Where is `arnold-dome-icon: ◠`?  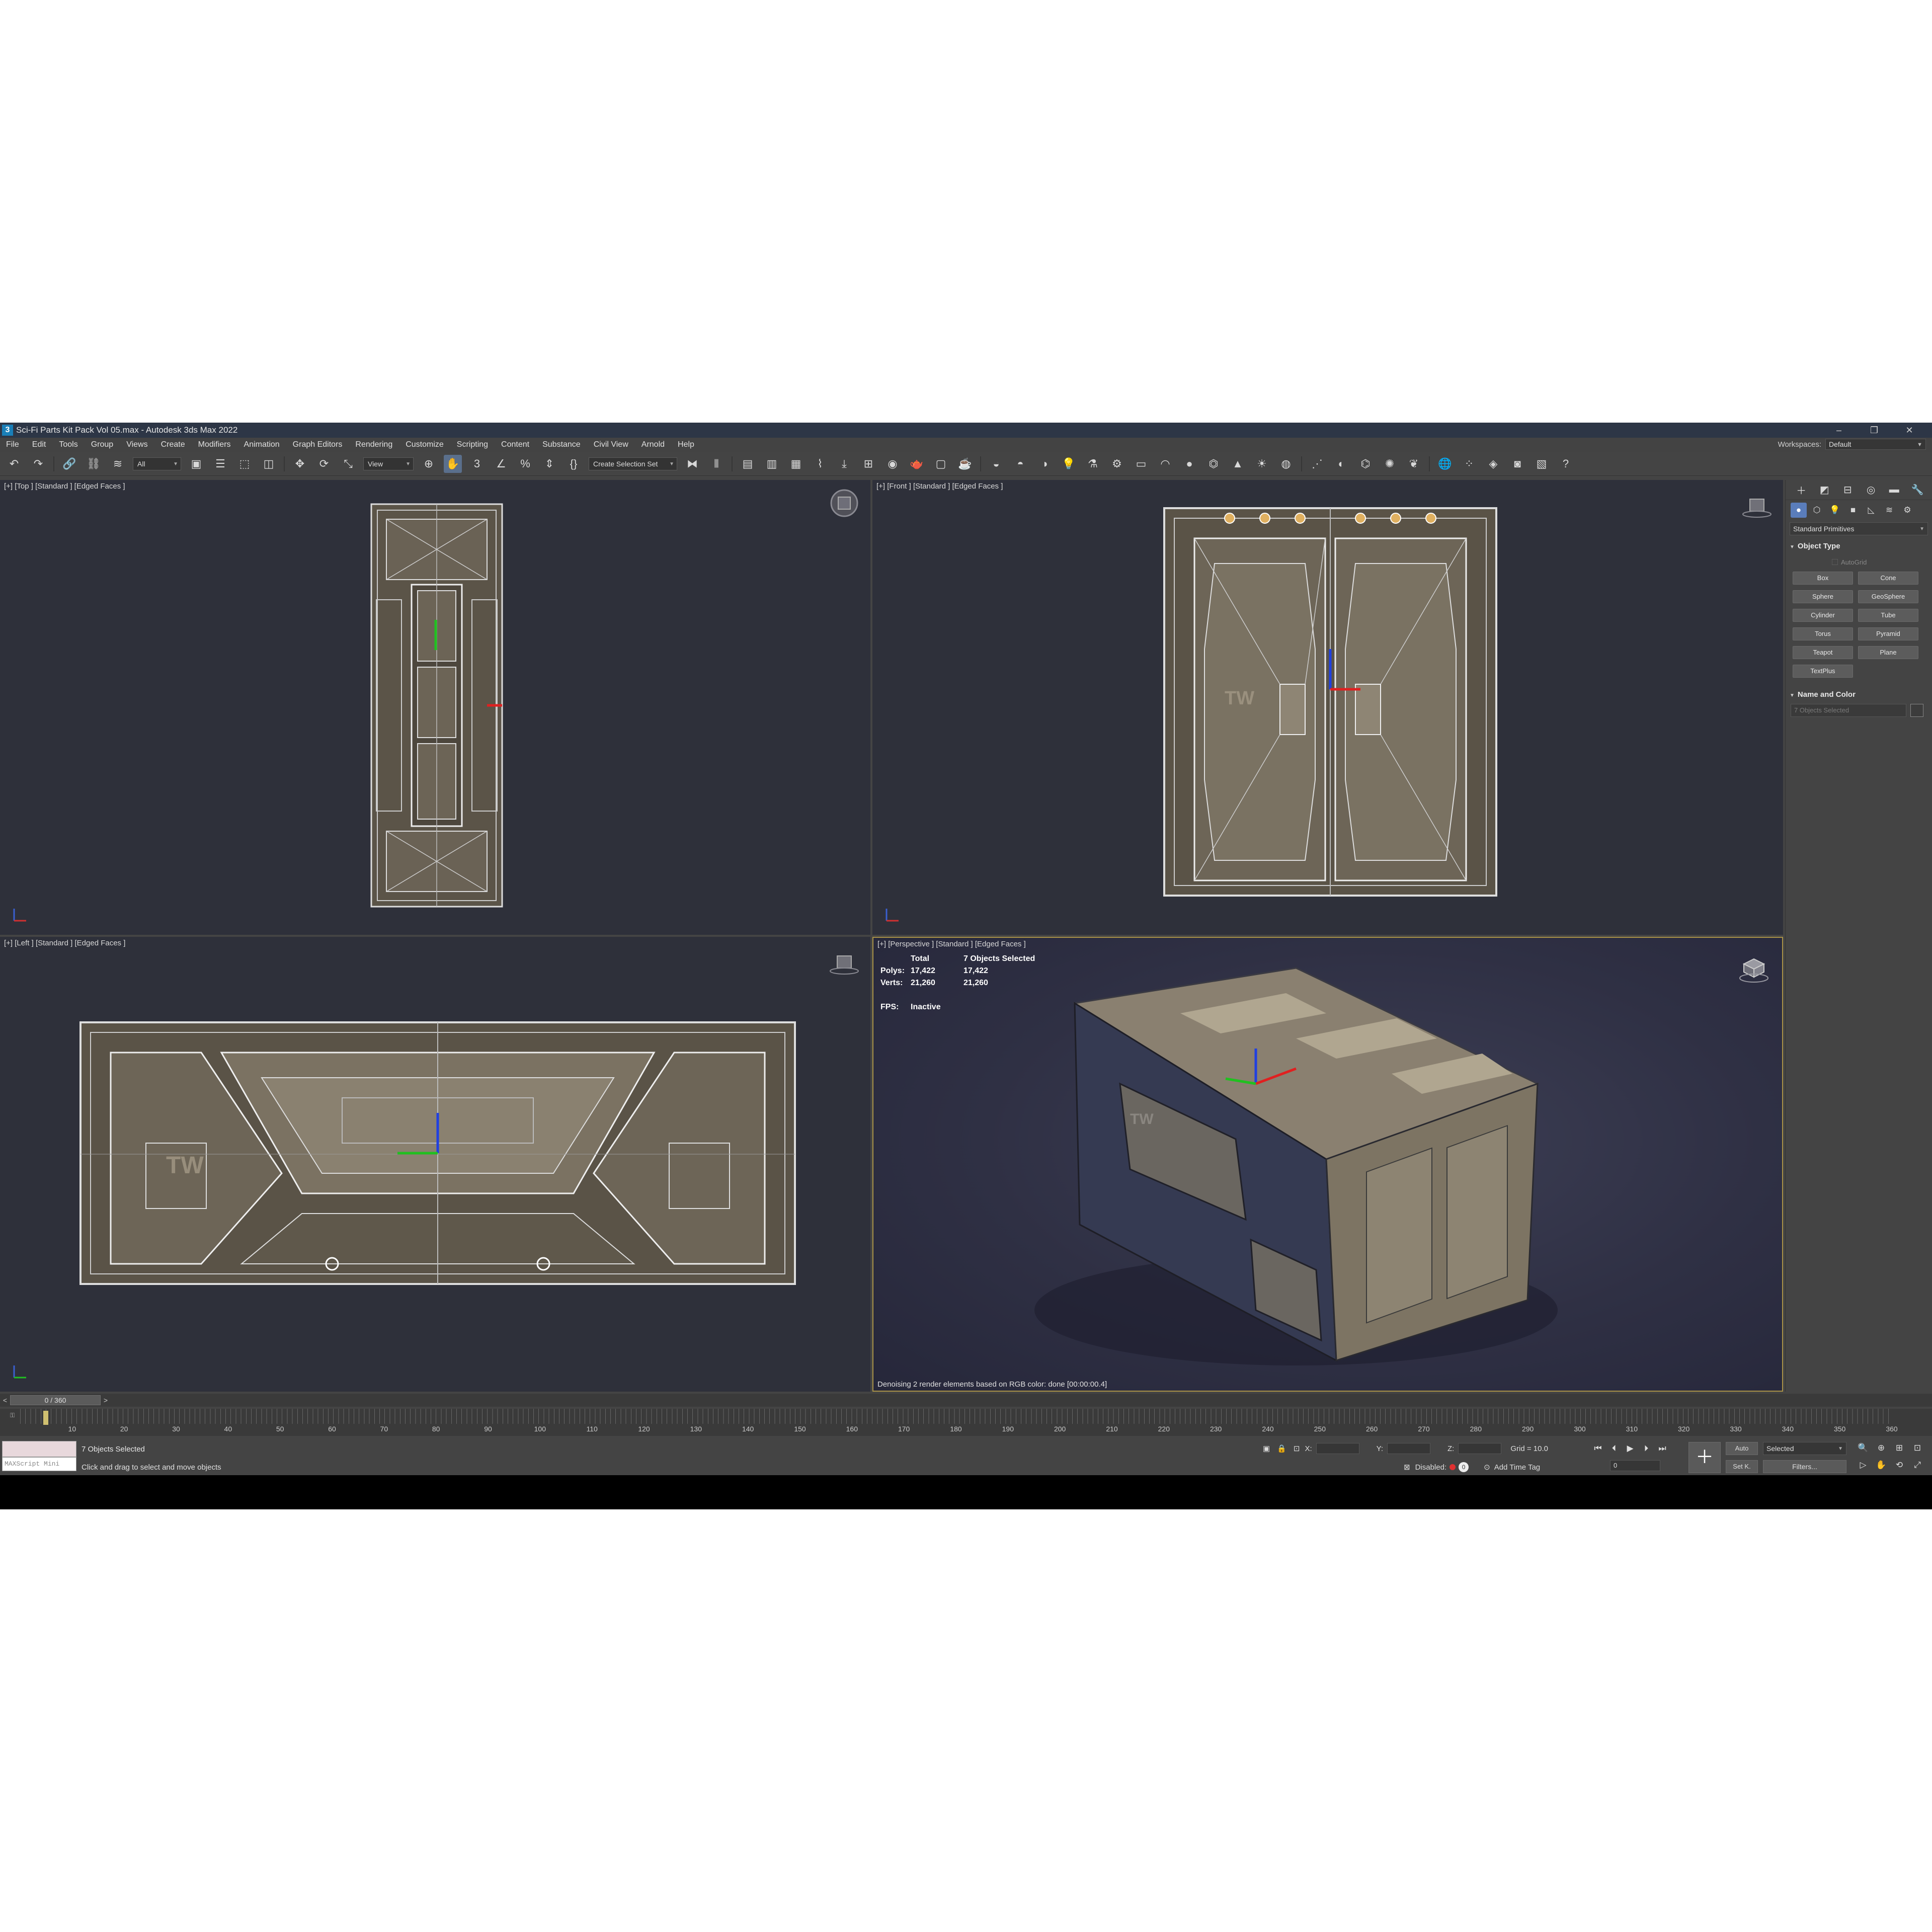
arnold-dome-icon: ◠ is located at coordinates (1165, 464).